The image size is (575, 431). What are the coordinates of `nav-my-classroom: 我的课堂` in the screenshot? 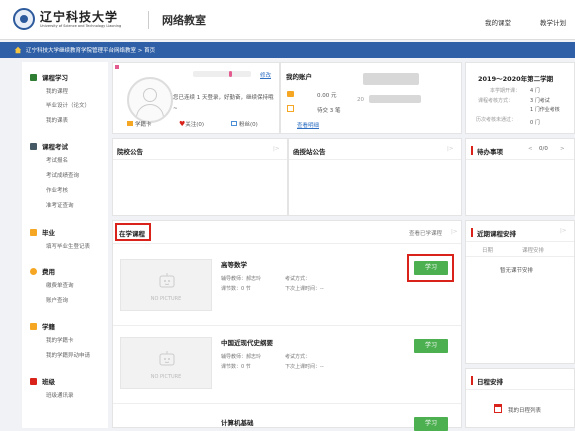 It's located at (498, 22).